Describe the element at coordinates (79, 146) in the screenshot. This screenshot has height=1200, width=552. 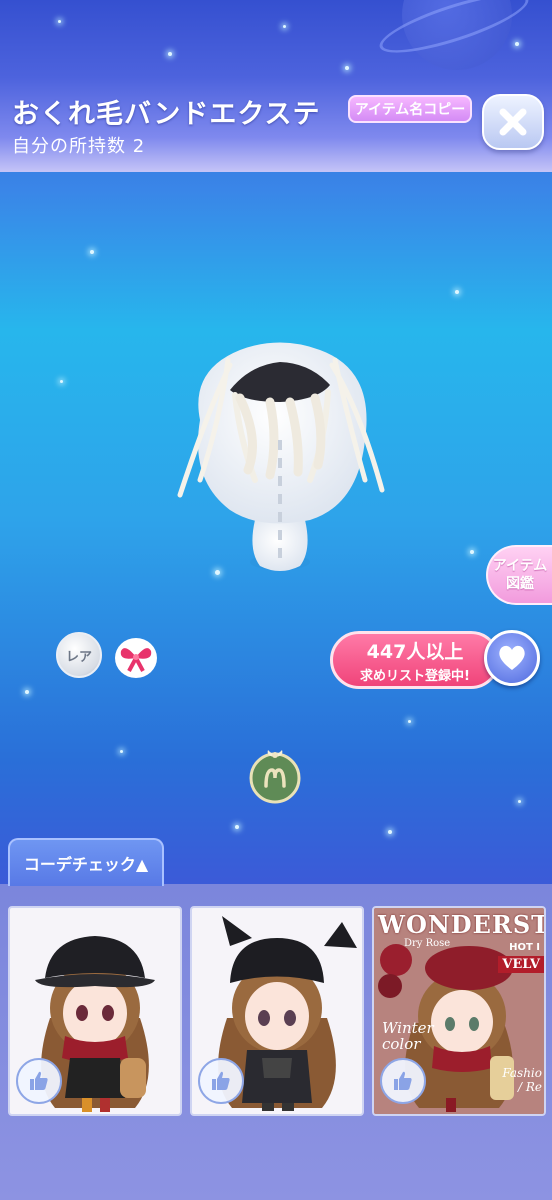
I see `owned-count: 自分の所持数 2` at that location.